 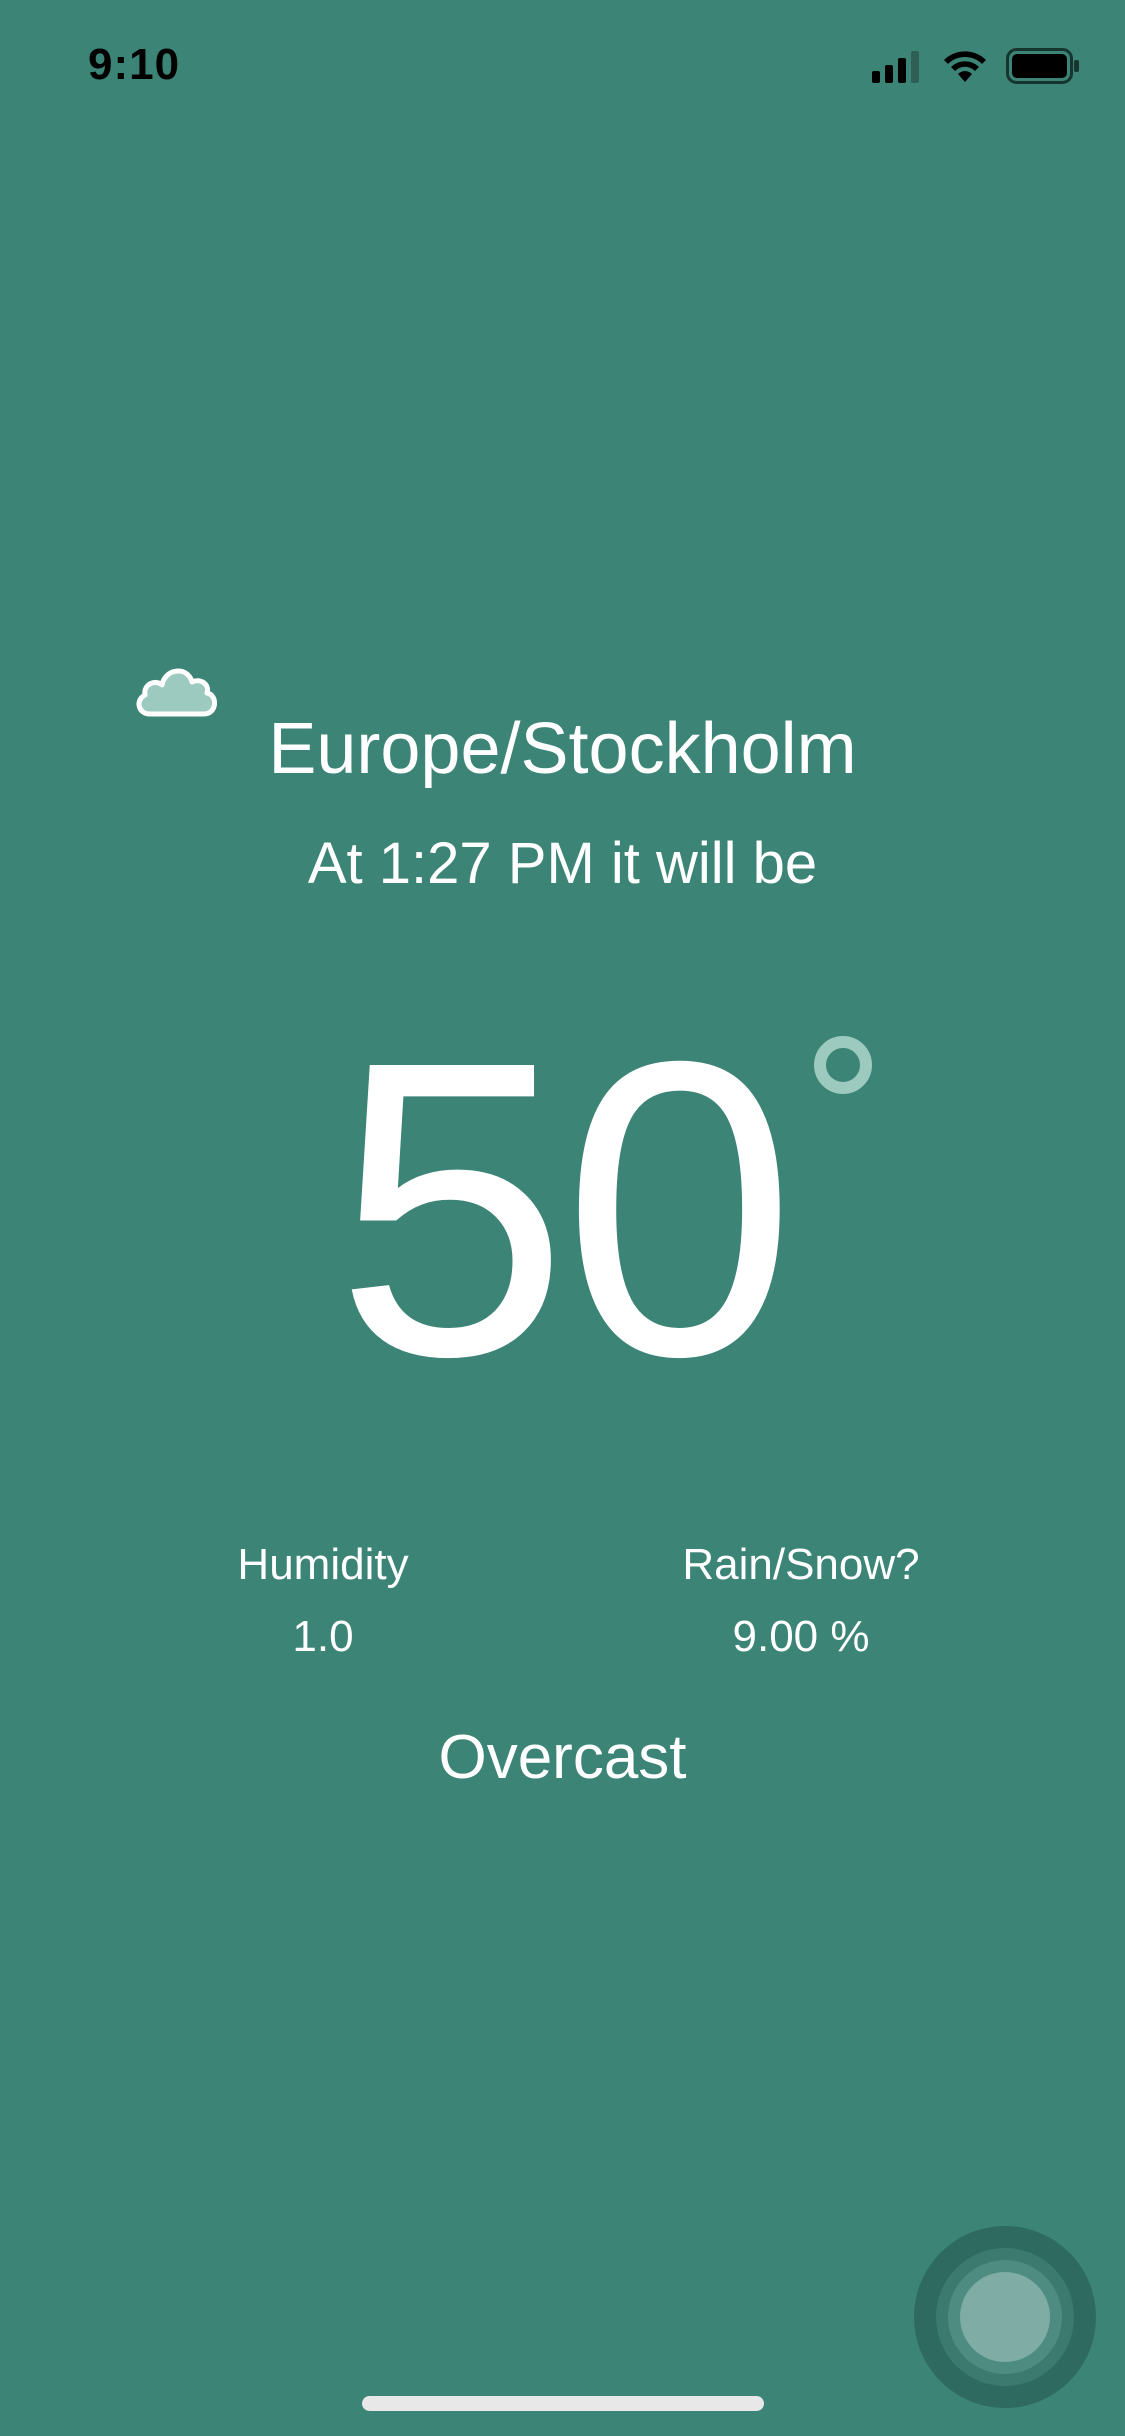 I want to click on precipitation-value: 9.00 %, so click(x=801, y=1636).